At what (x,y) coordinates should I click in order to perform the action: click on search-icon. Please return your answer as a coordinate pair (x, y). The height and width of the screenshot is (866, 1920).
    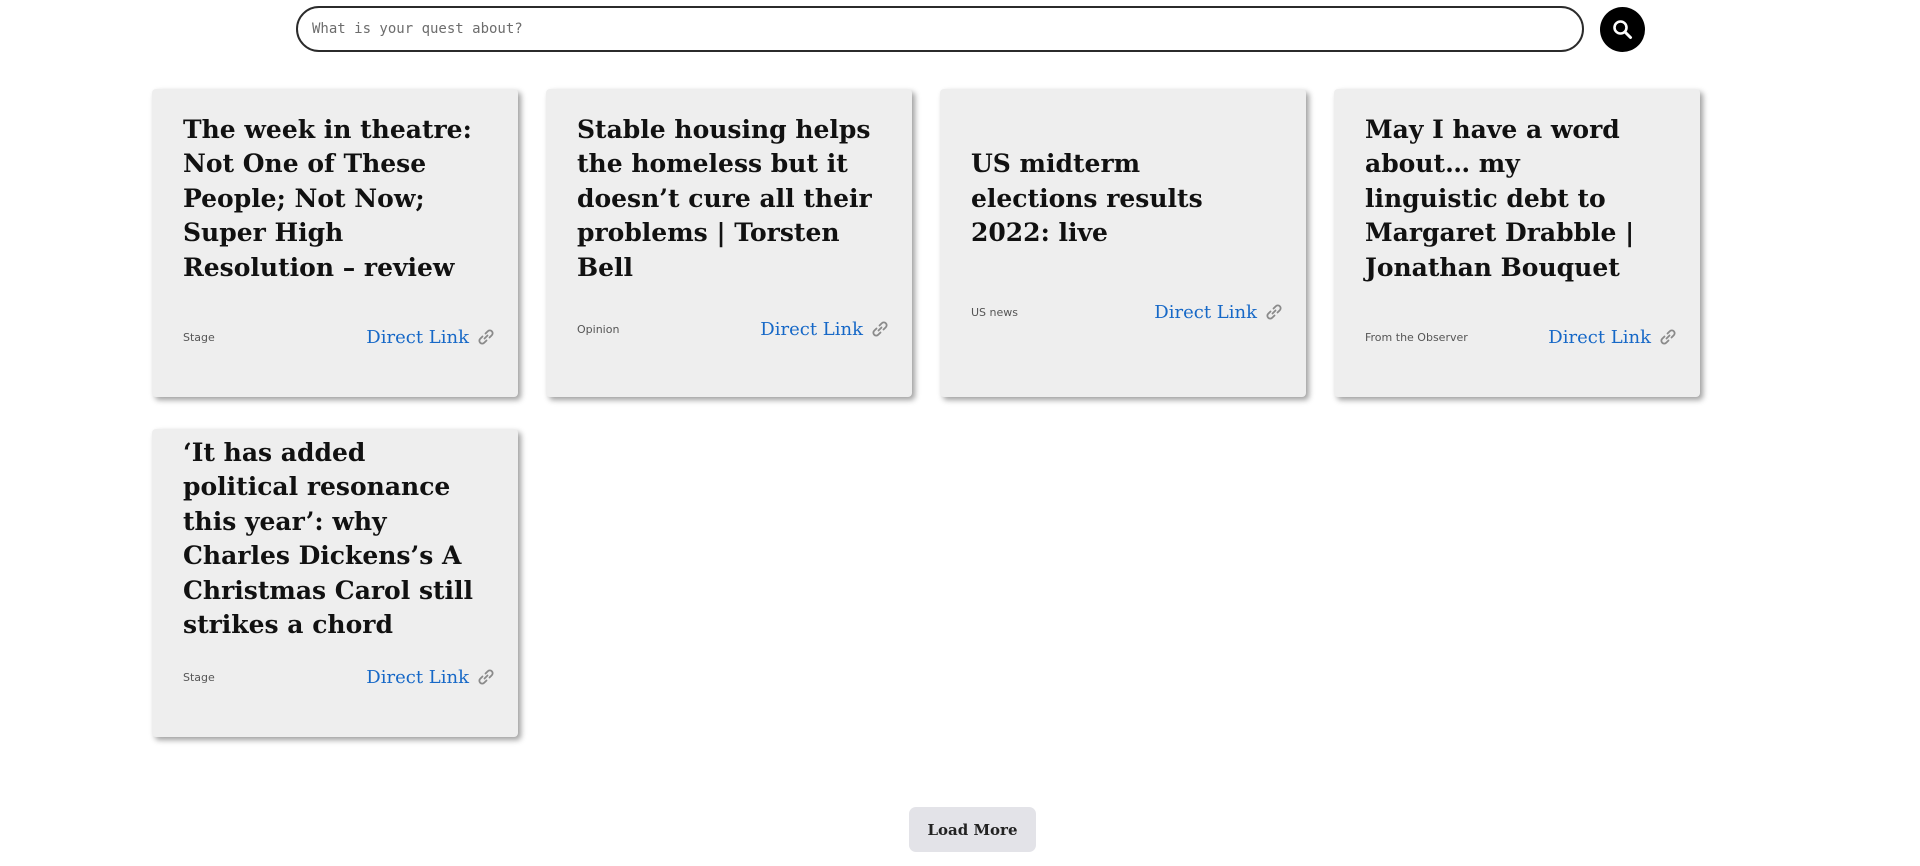
    Looking at the image, I should click on (1622, 29).